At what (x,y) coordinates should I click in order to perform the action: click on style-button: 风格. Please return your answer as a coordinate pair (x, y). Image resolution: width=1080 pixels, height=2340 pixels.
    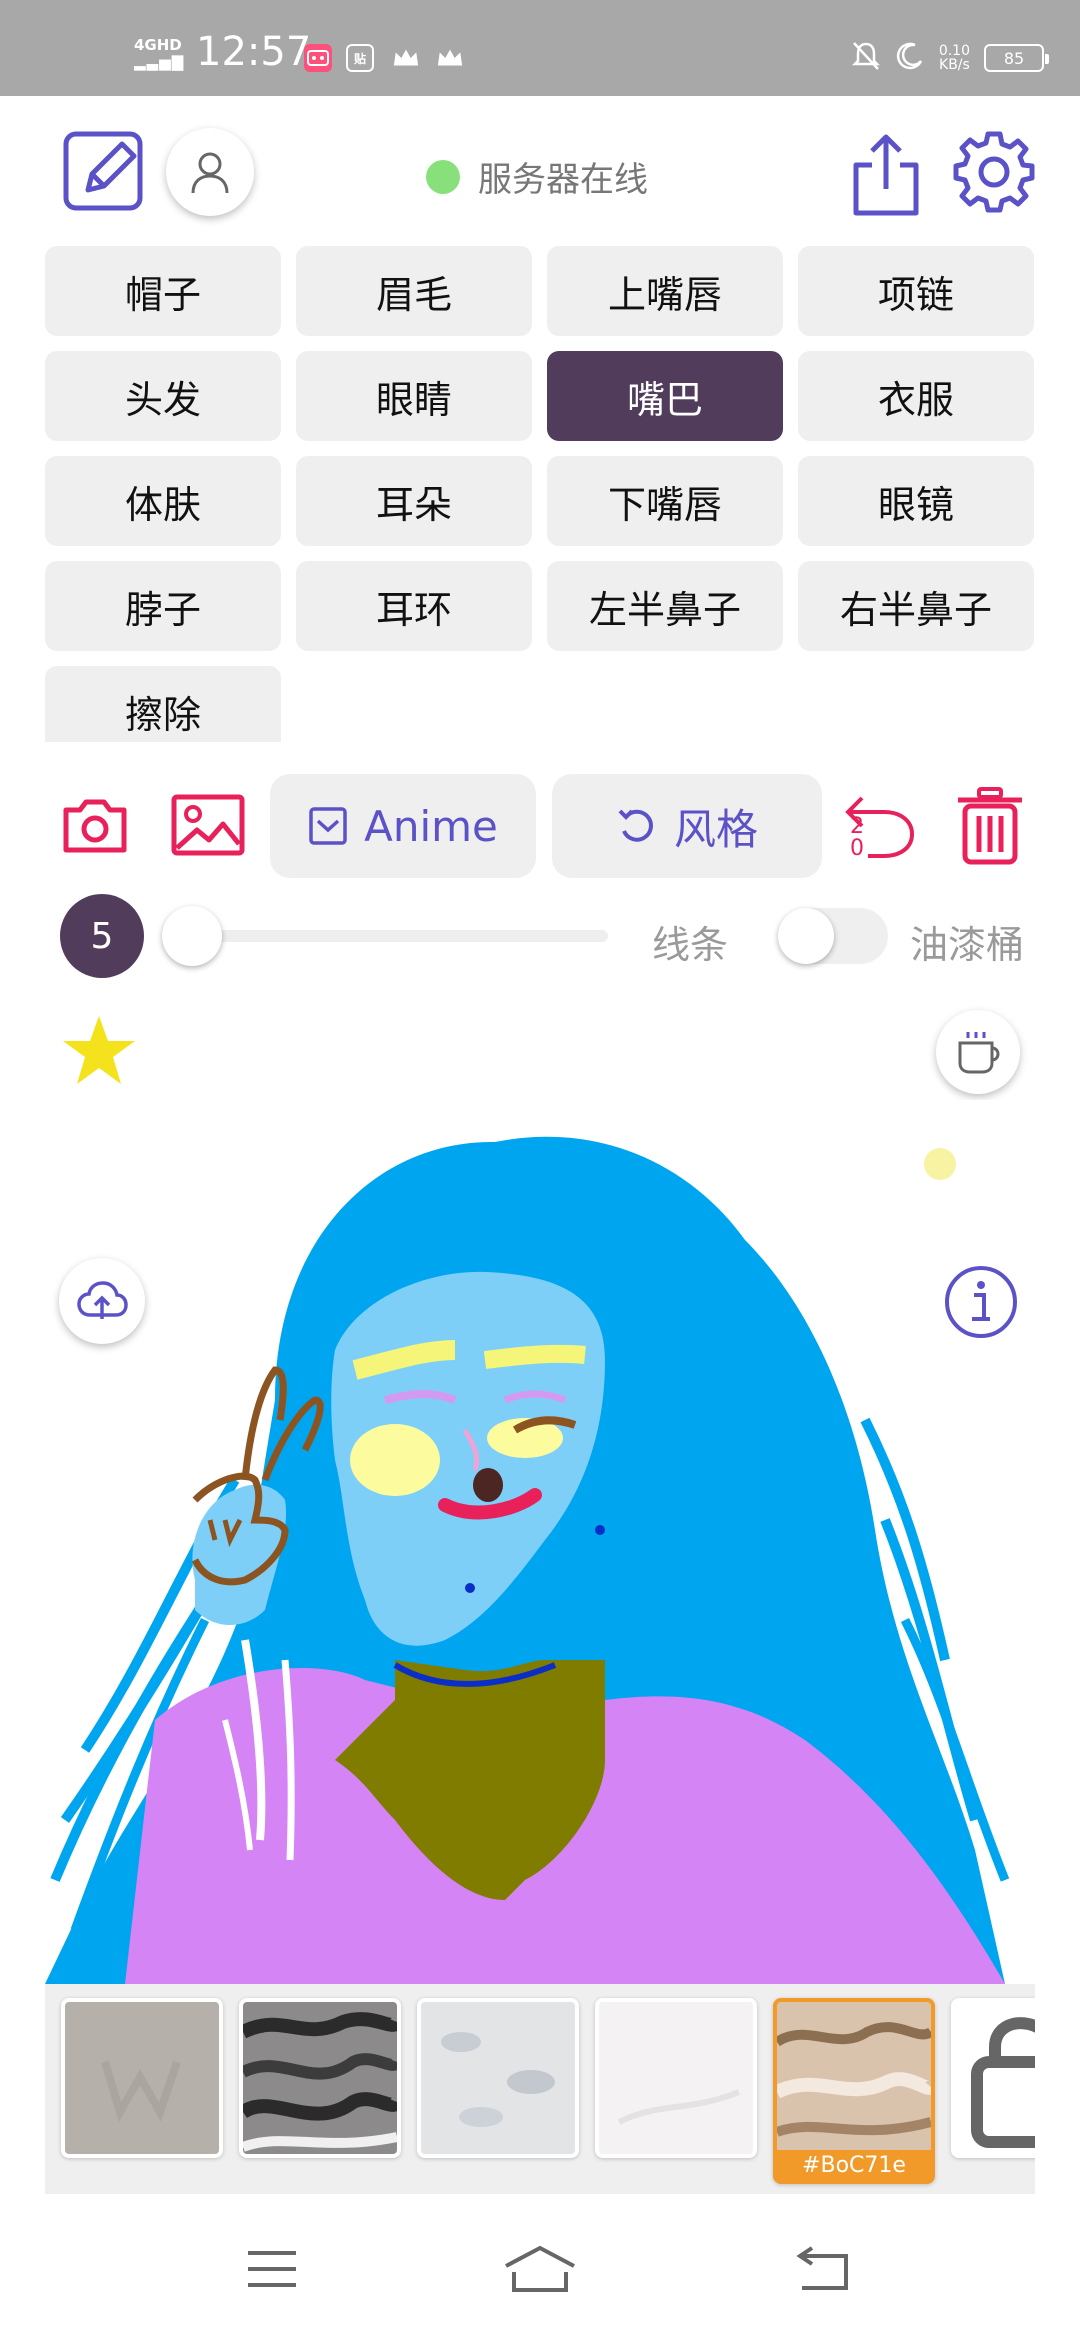
    Looking at the image, I should click on (687, 826).